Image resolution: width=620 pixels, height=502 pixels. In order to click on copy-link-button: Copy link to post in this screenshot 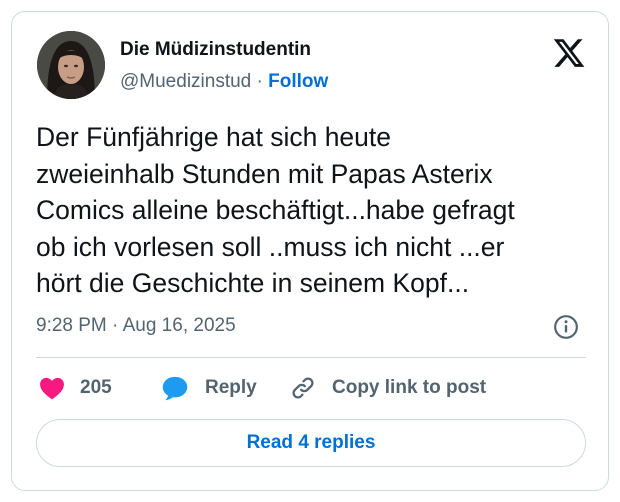, I will do `click(388, 388)`.